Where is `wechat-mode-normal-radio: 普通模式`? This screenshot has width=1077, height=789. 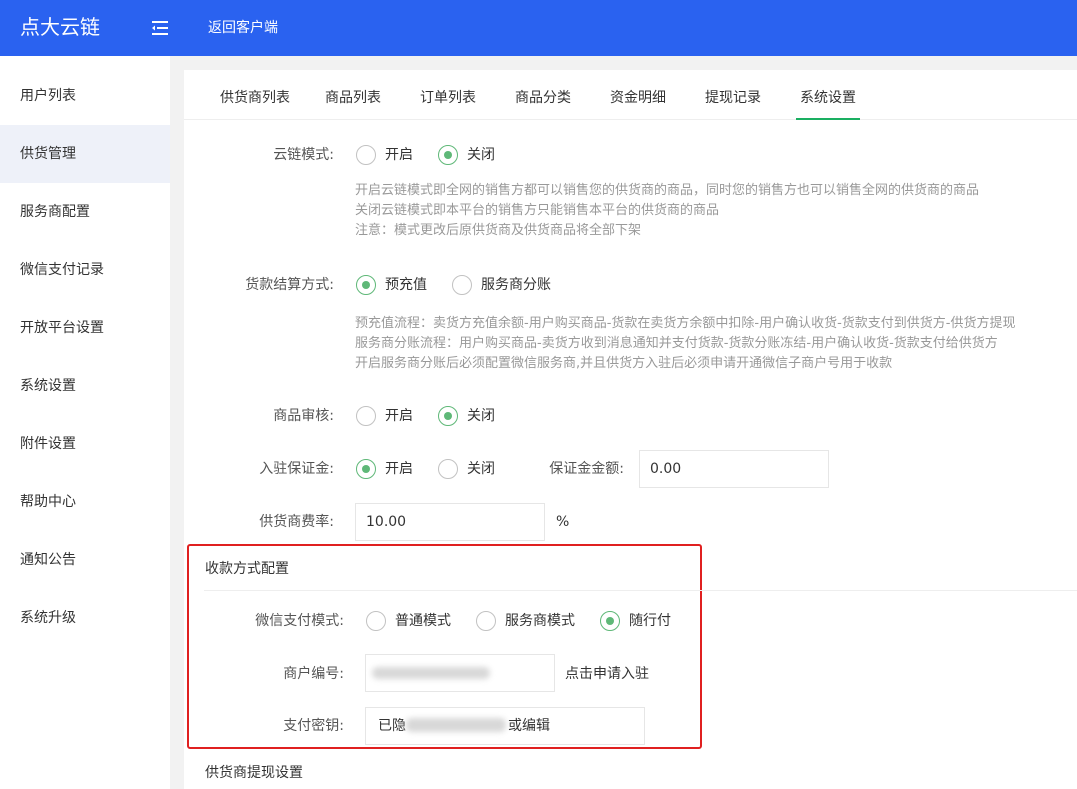 wechat-mode-normal-radio: 普通模式 is located at coordinates (411, 621).